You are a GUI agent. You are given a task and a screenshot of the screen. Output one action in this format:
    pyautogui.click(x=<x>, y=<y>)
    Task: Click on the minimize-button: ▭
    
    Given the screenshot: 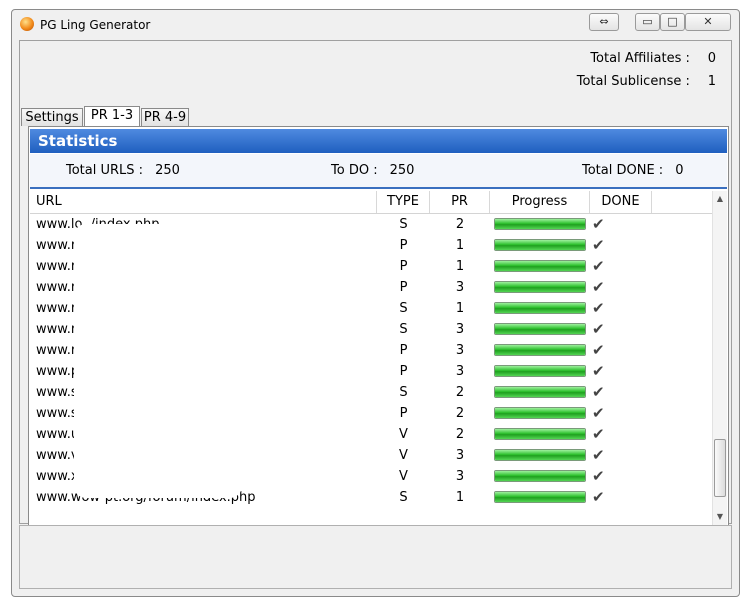 What is the action you would take?
    pyautogui.click(x=647, y=22)
    